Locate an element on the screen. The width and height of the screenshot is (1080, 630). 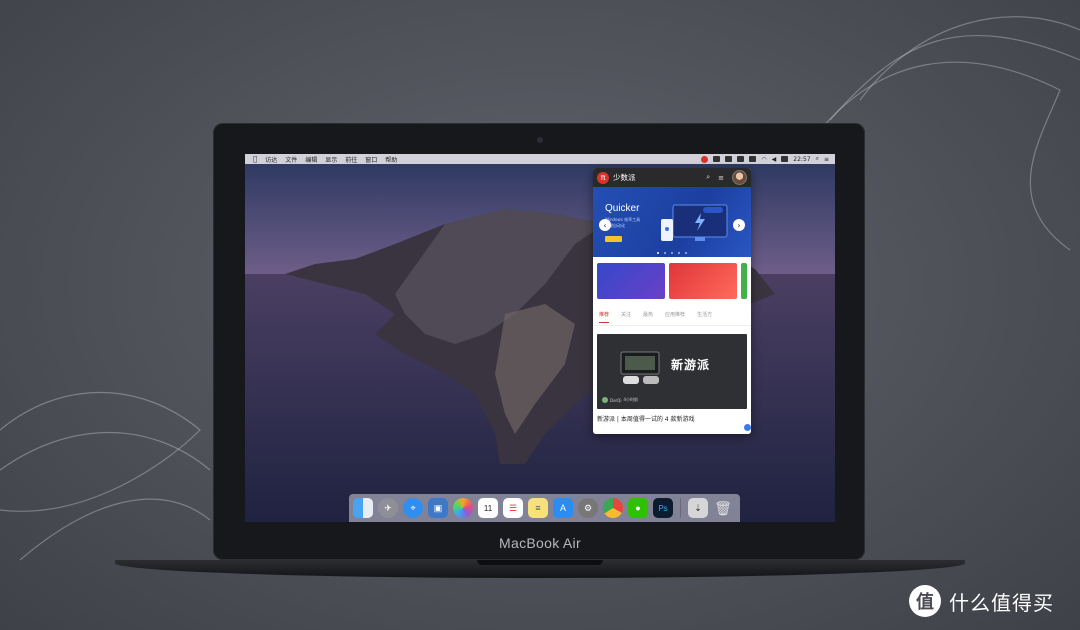
notes-icon: ≡ is located at coordinates (538, 508).